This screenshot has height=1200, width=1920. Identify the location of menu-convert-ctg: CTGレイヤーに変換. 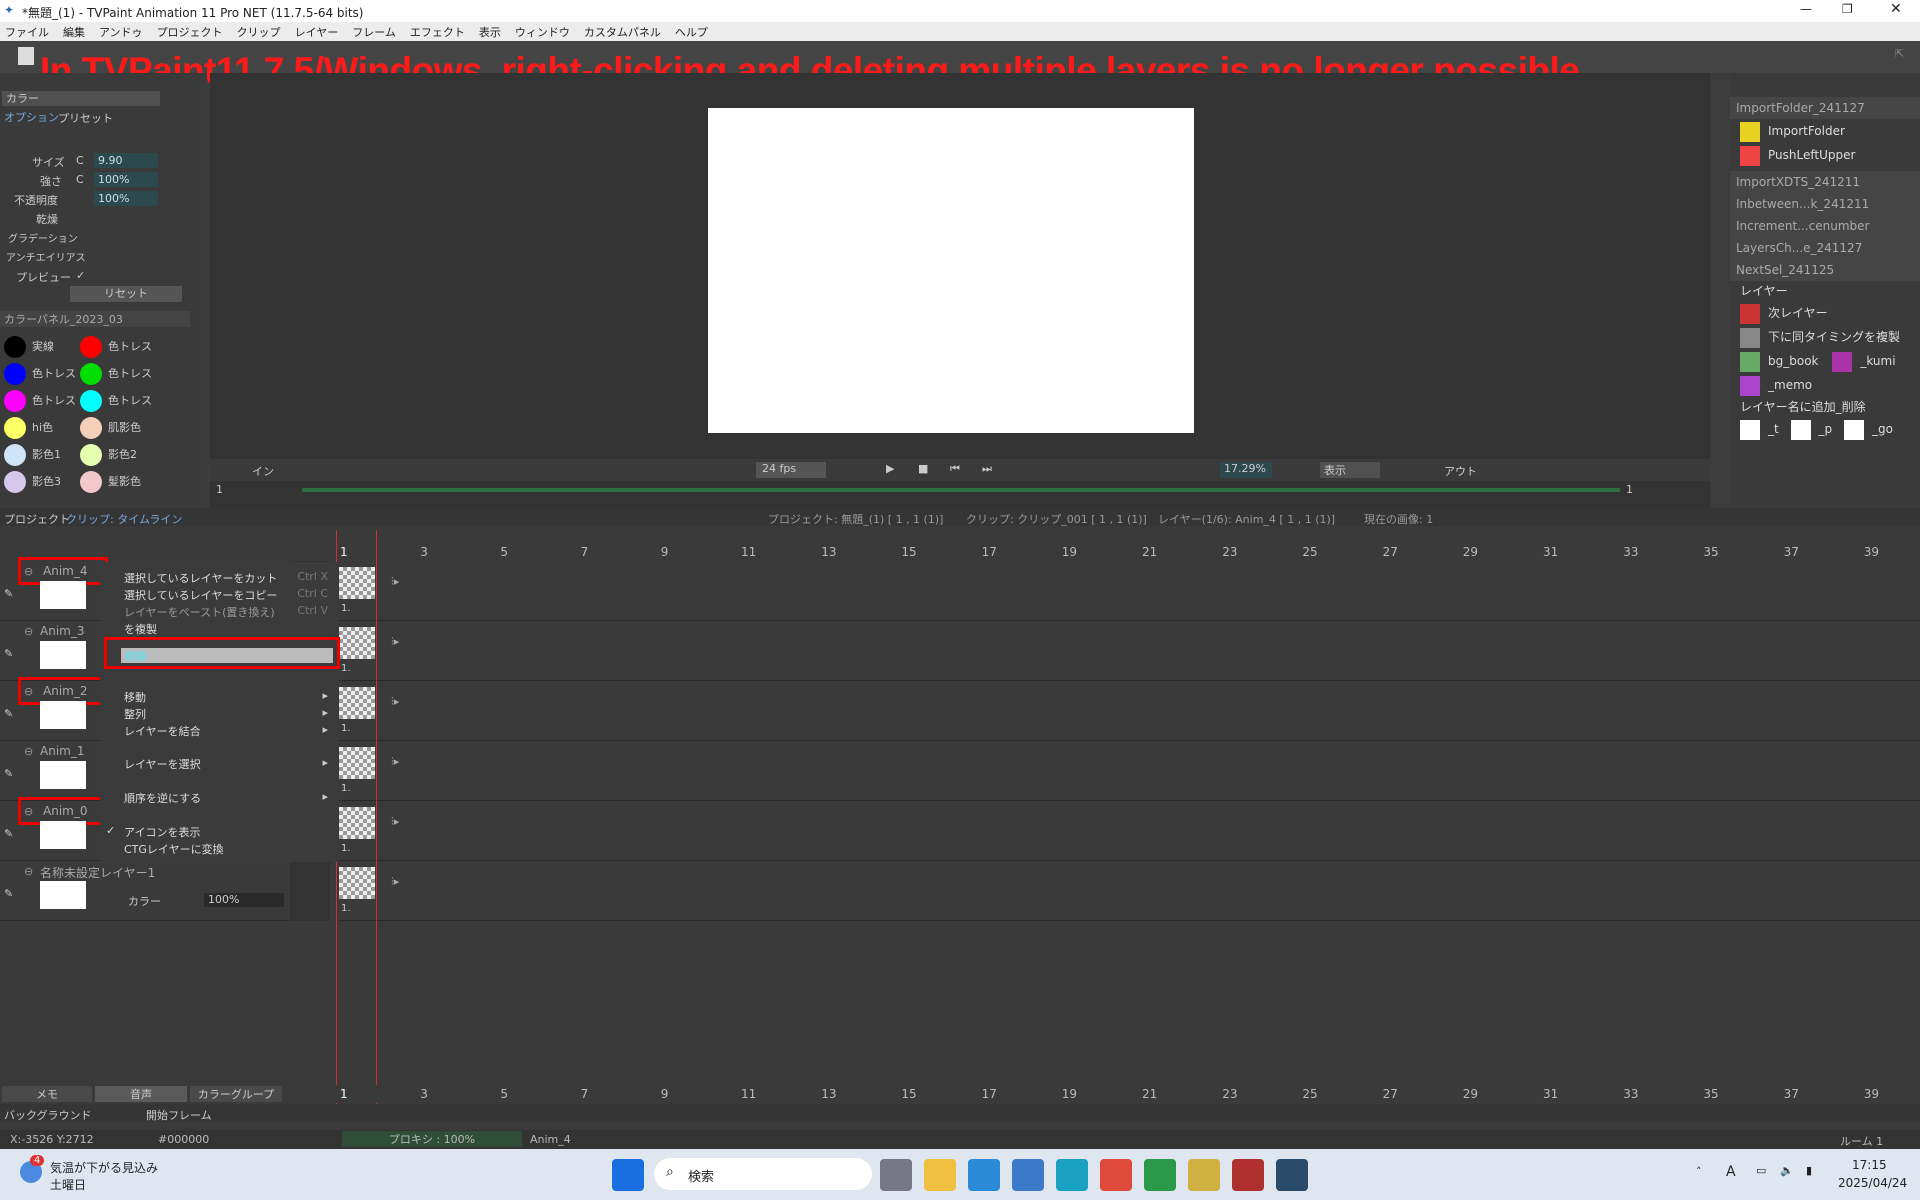
(174, 849).